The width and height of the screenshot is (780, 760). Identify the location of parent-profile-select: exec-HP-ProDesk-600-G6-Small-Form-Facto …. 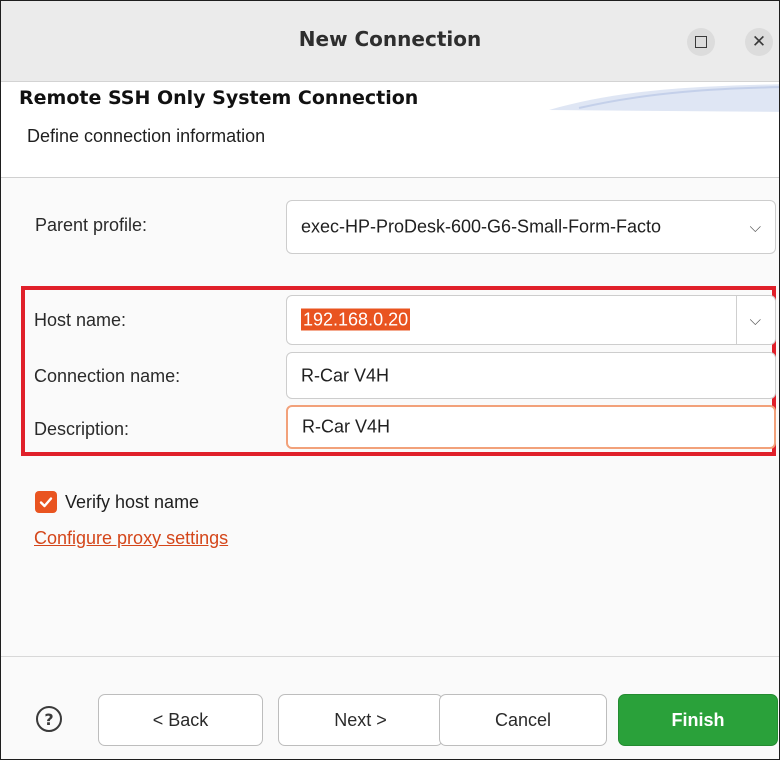
(531, 227).